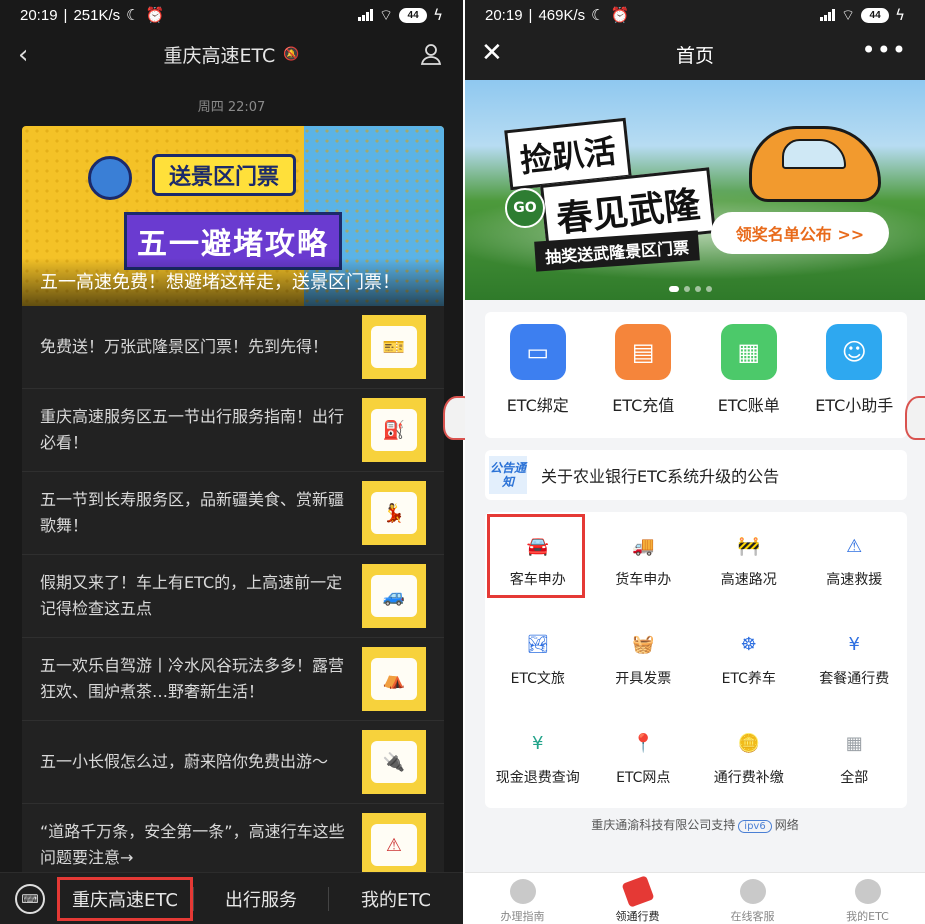 This screenshot has width=925, height=924. I want to click on car-icon: 🚙, so click(394, 596).